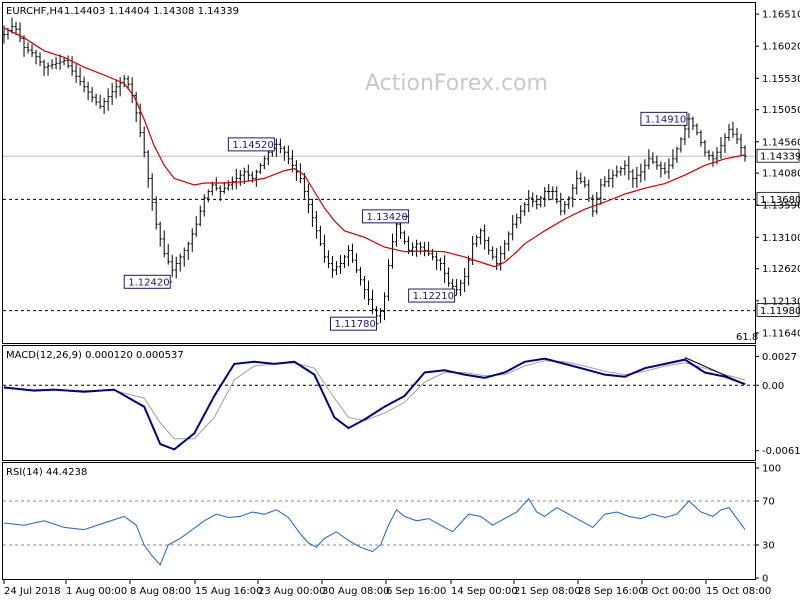  What do you see at coordinates (355, 591) in the screenshot?
I see `time-tick-label-5: 30 Aug 08:00` at bounding box center [355, 591].